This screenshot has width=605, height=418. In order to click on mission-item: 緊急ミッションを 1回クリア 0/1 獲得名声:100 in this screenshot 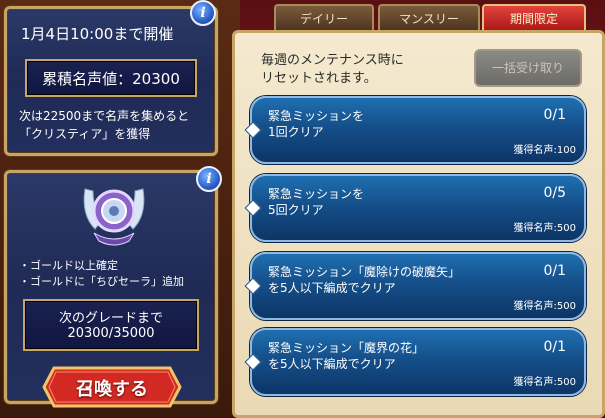, I will do `click(415, 130)`.